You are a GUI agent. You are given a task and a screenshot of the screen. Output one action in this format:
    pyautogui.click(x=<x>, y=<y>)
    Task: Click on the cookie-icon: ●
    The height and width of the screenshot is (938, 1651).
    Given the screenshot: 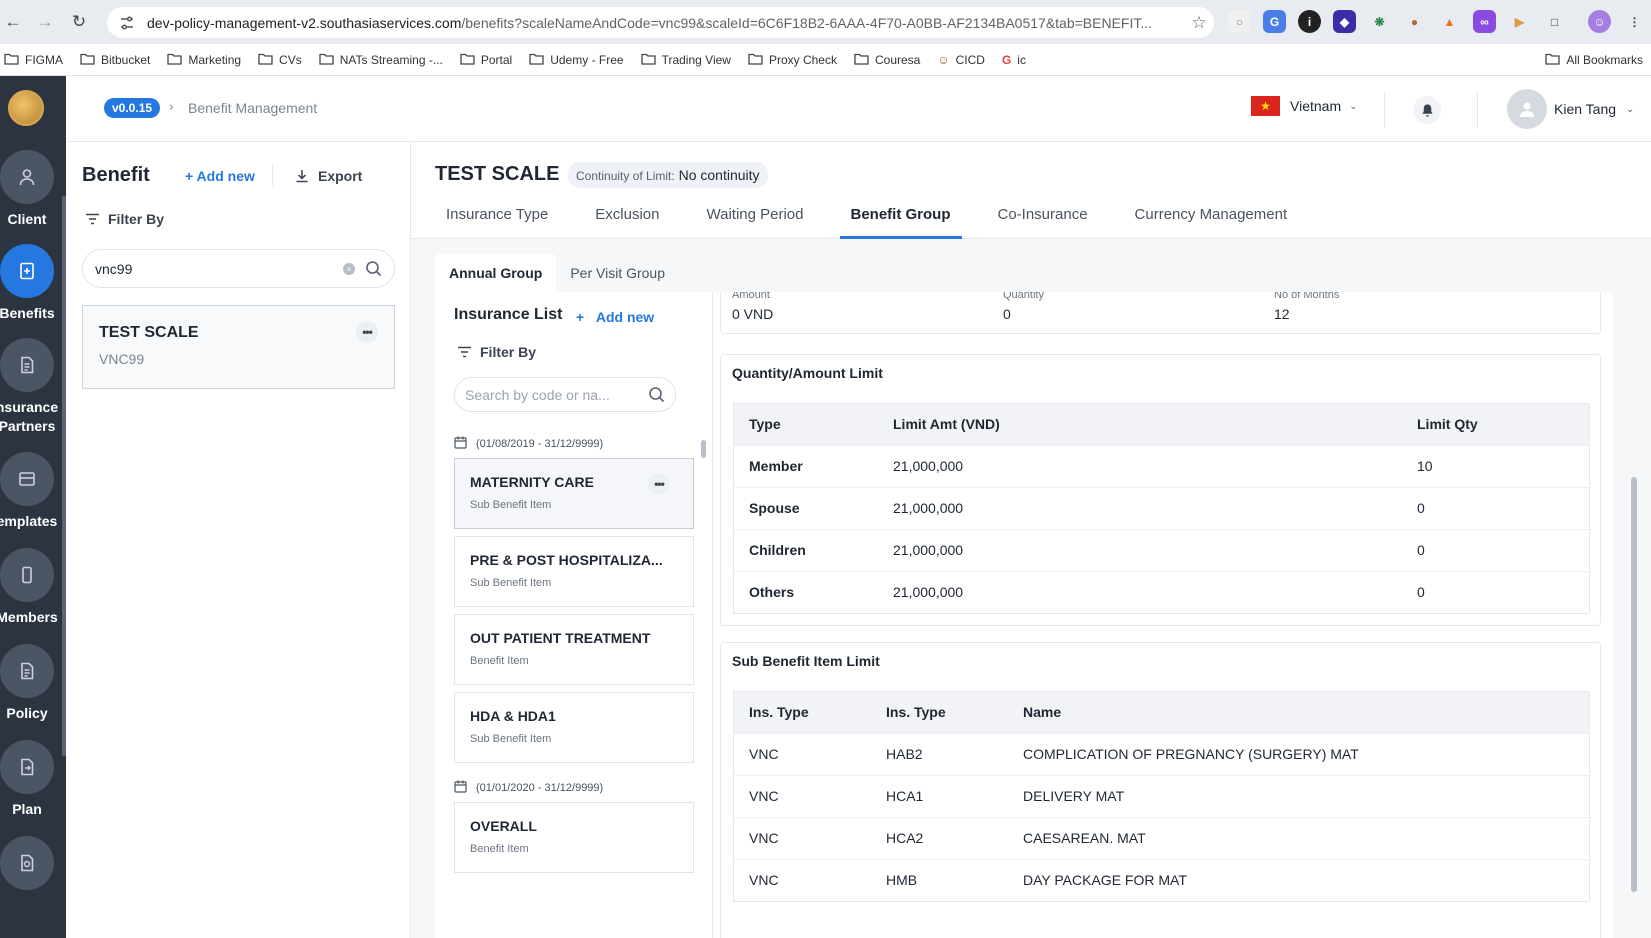 What is the action you would take?
    pyautogui.click(x=1414, y=21)
    